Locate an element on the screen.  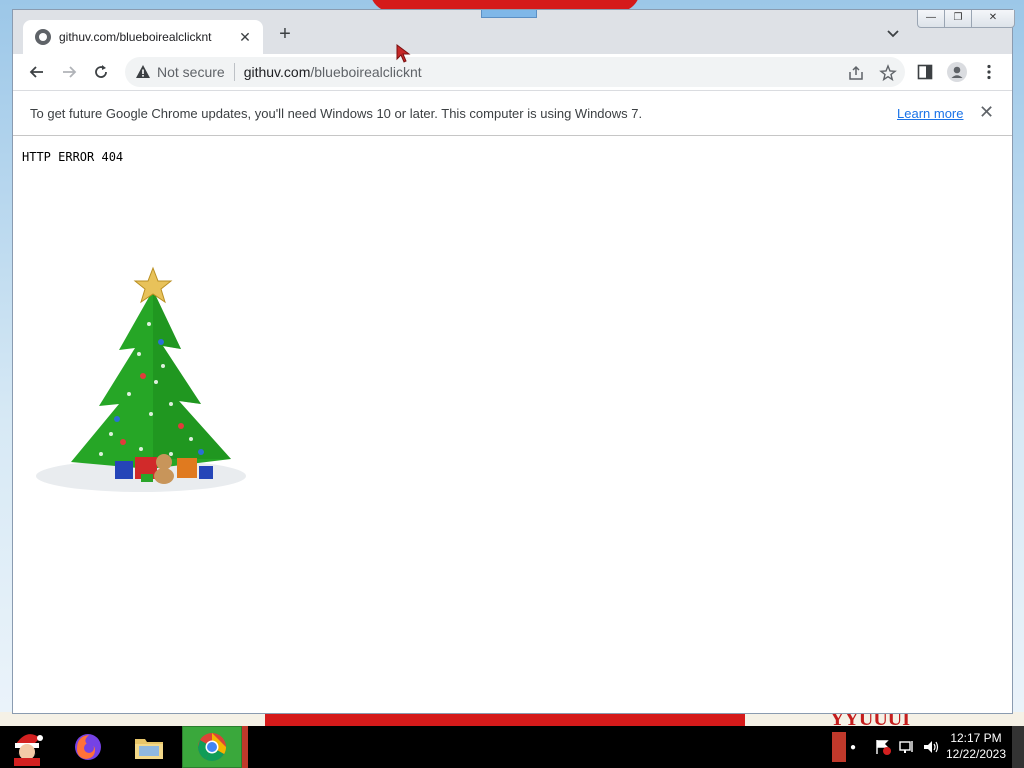
globe-icon is located at coordinates (43, 37).